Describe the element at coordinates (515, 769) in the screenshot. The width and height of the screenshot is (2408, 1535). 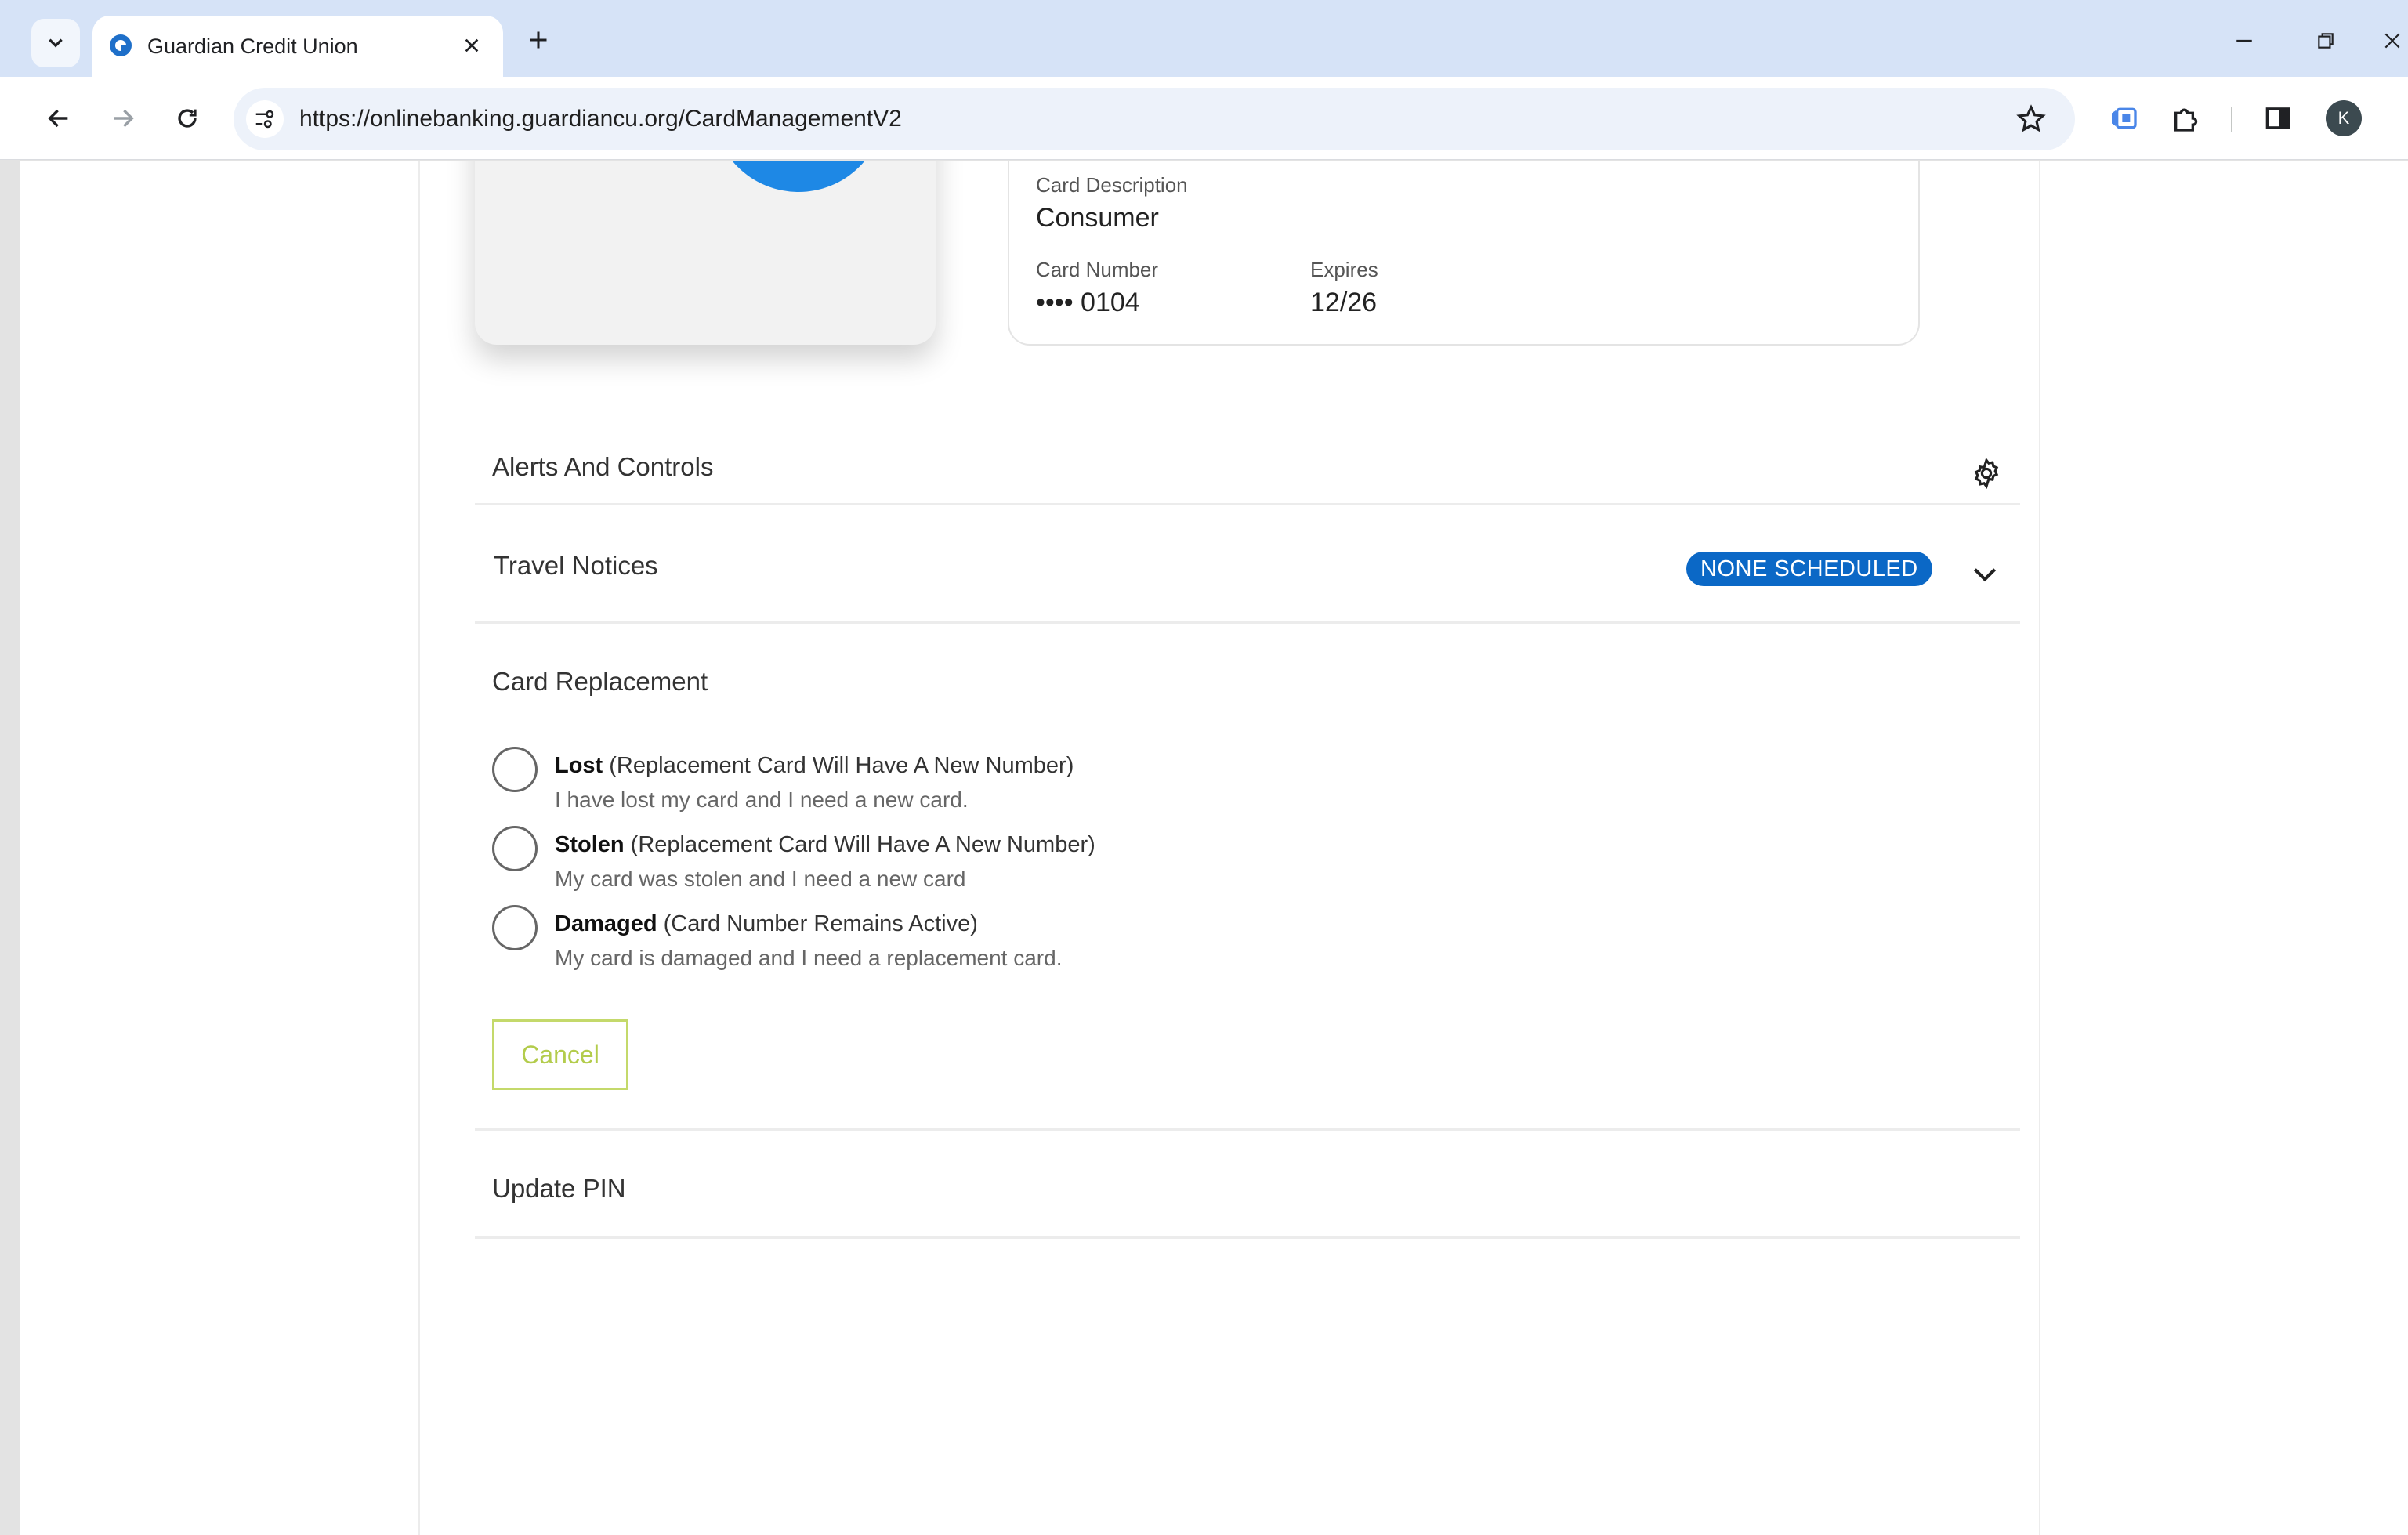
I see `lost-radio` at that location.